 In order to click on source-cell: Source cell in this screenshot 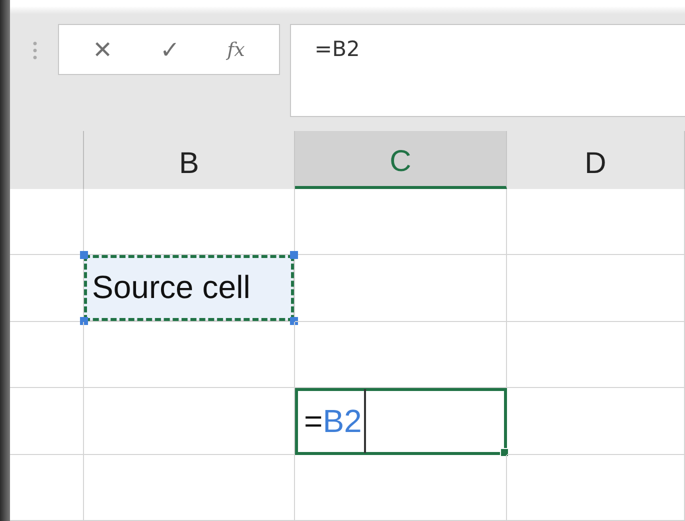, I will do `click(189, 287)`.